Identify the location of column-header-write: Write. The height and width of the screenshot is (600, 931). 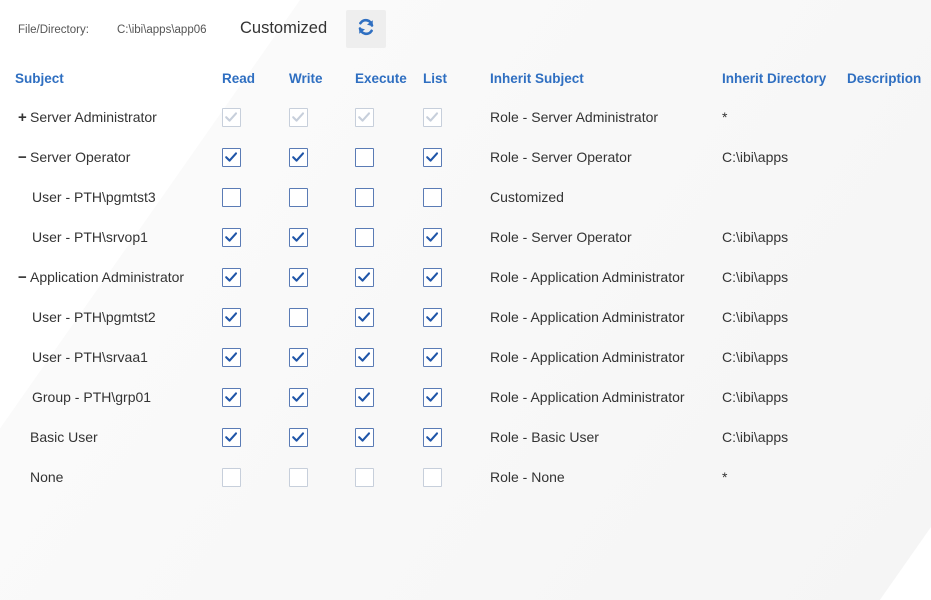
(306, 78).